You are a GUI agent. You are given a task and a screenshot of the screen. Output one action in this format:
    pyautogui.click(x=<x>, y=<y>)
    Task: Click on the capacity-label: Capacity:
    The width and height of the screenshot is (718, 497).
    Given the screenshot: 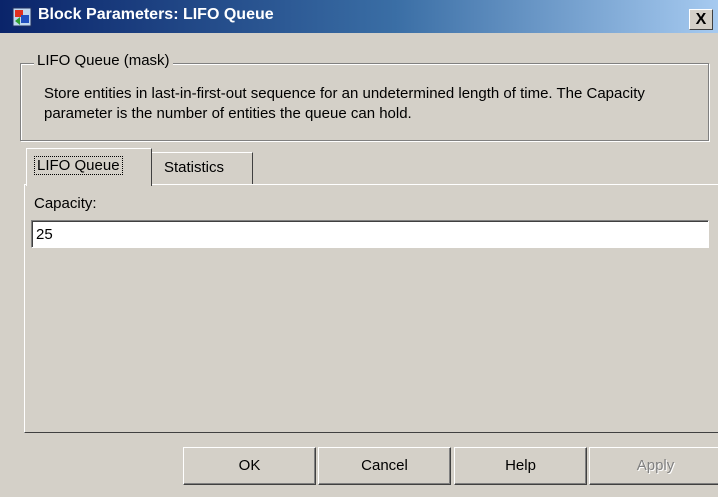 What is the action you would take?
    pyautogui.click(x=65, y=203)
    